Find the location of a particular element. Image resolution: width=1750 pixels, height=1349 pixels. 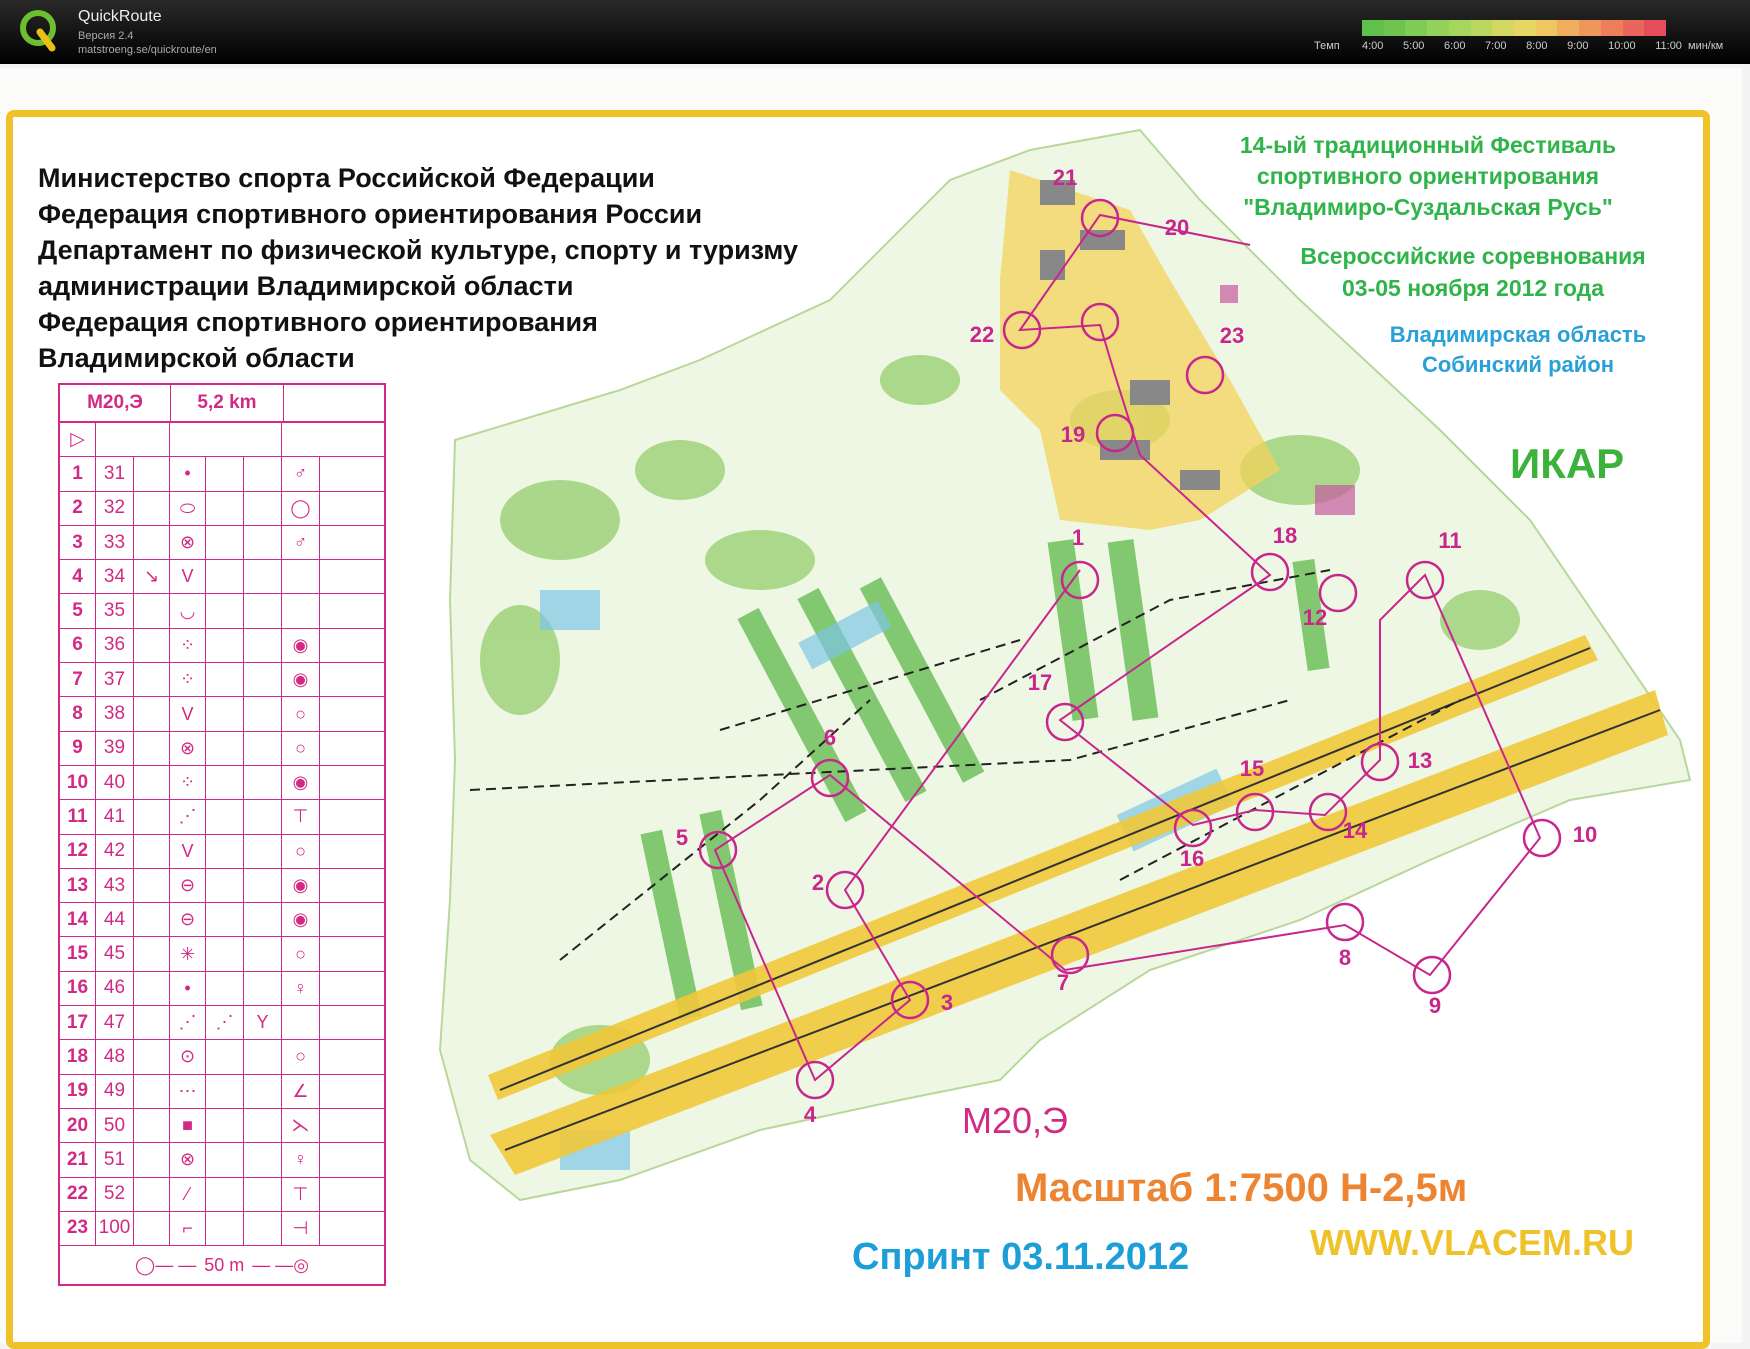

control-code: 45 is located at coordinates (115, 954).